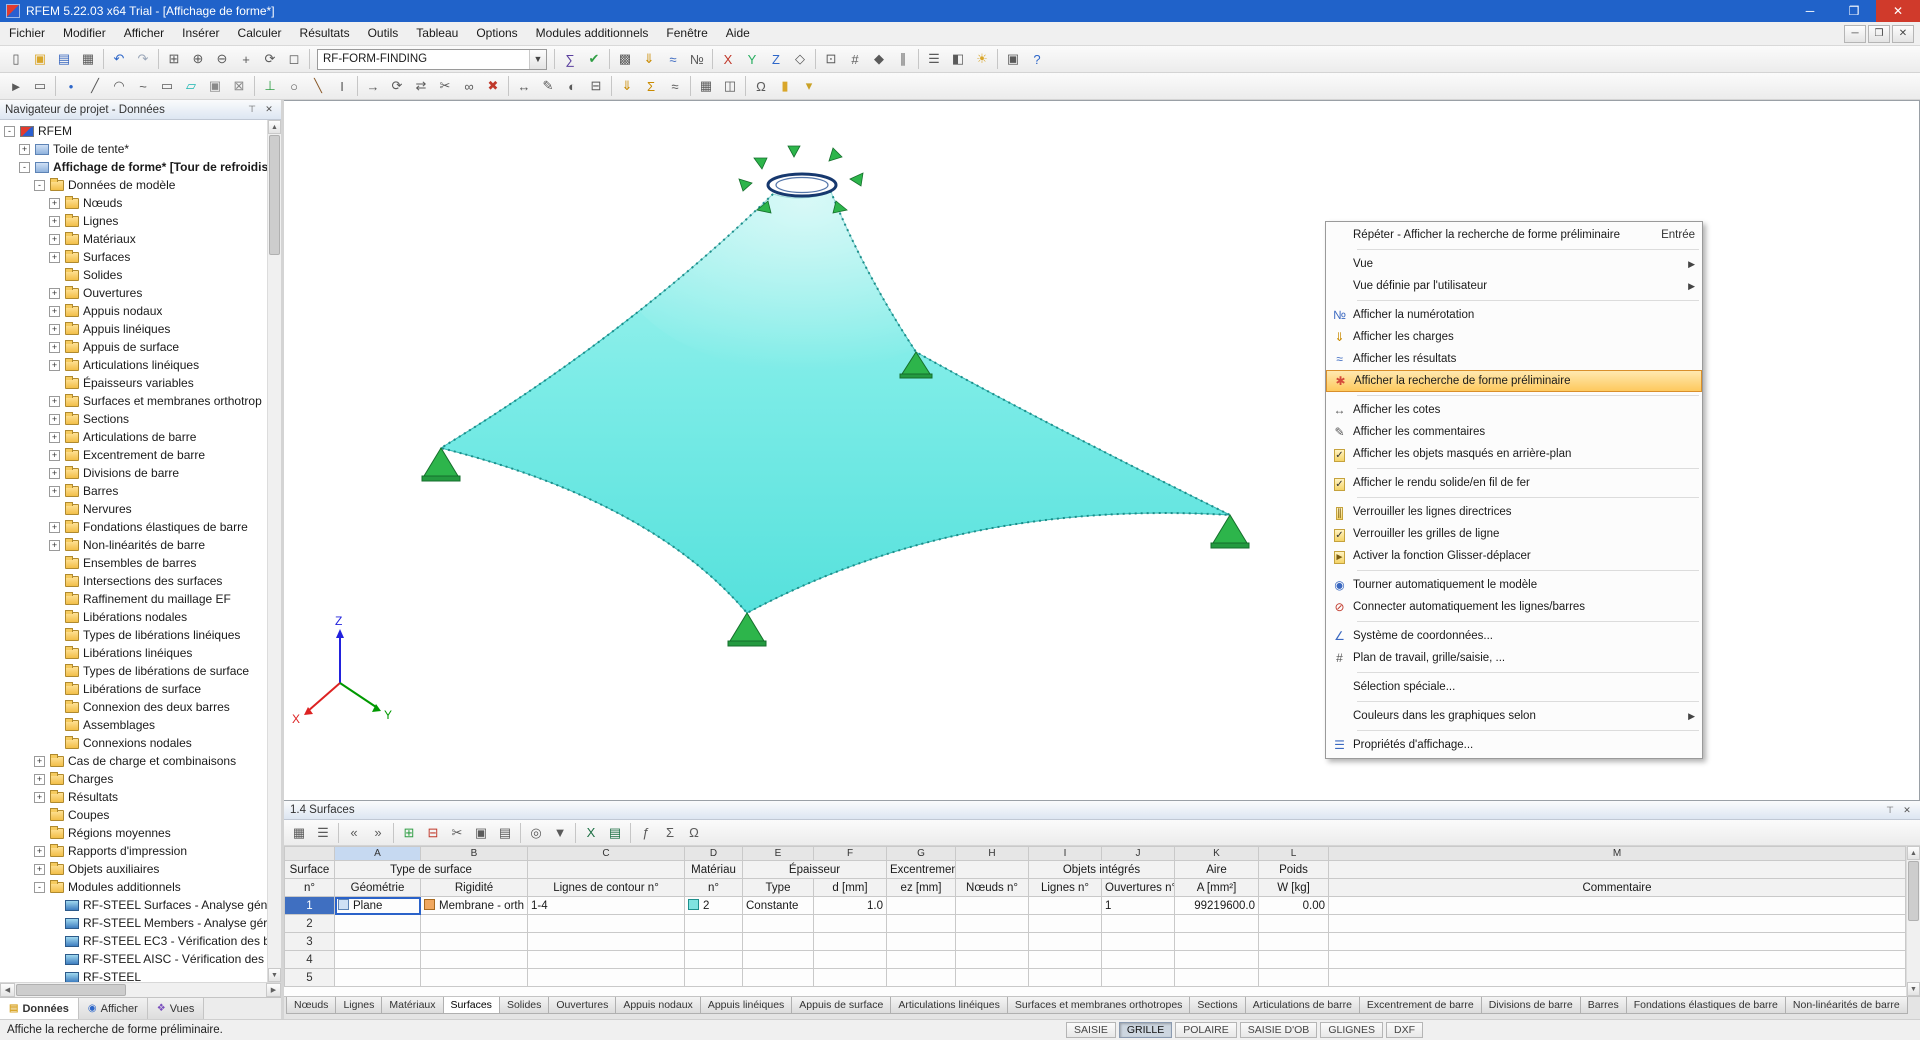 Image resolution: width=1920 pixels, height=1040 pixels. What do you see at coordinates (686, 33) in the screenshot?
I see `menu-fenetre: Fenêtre` at bounding box center [686, 33].